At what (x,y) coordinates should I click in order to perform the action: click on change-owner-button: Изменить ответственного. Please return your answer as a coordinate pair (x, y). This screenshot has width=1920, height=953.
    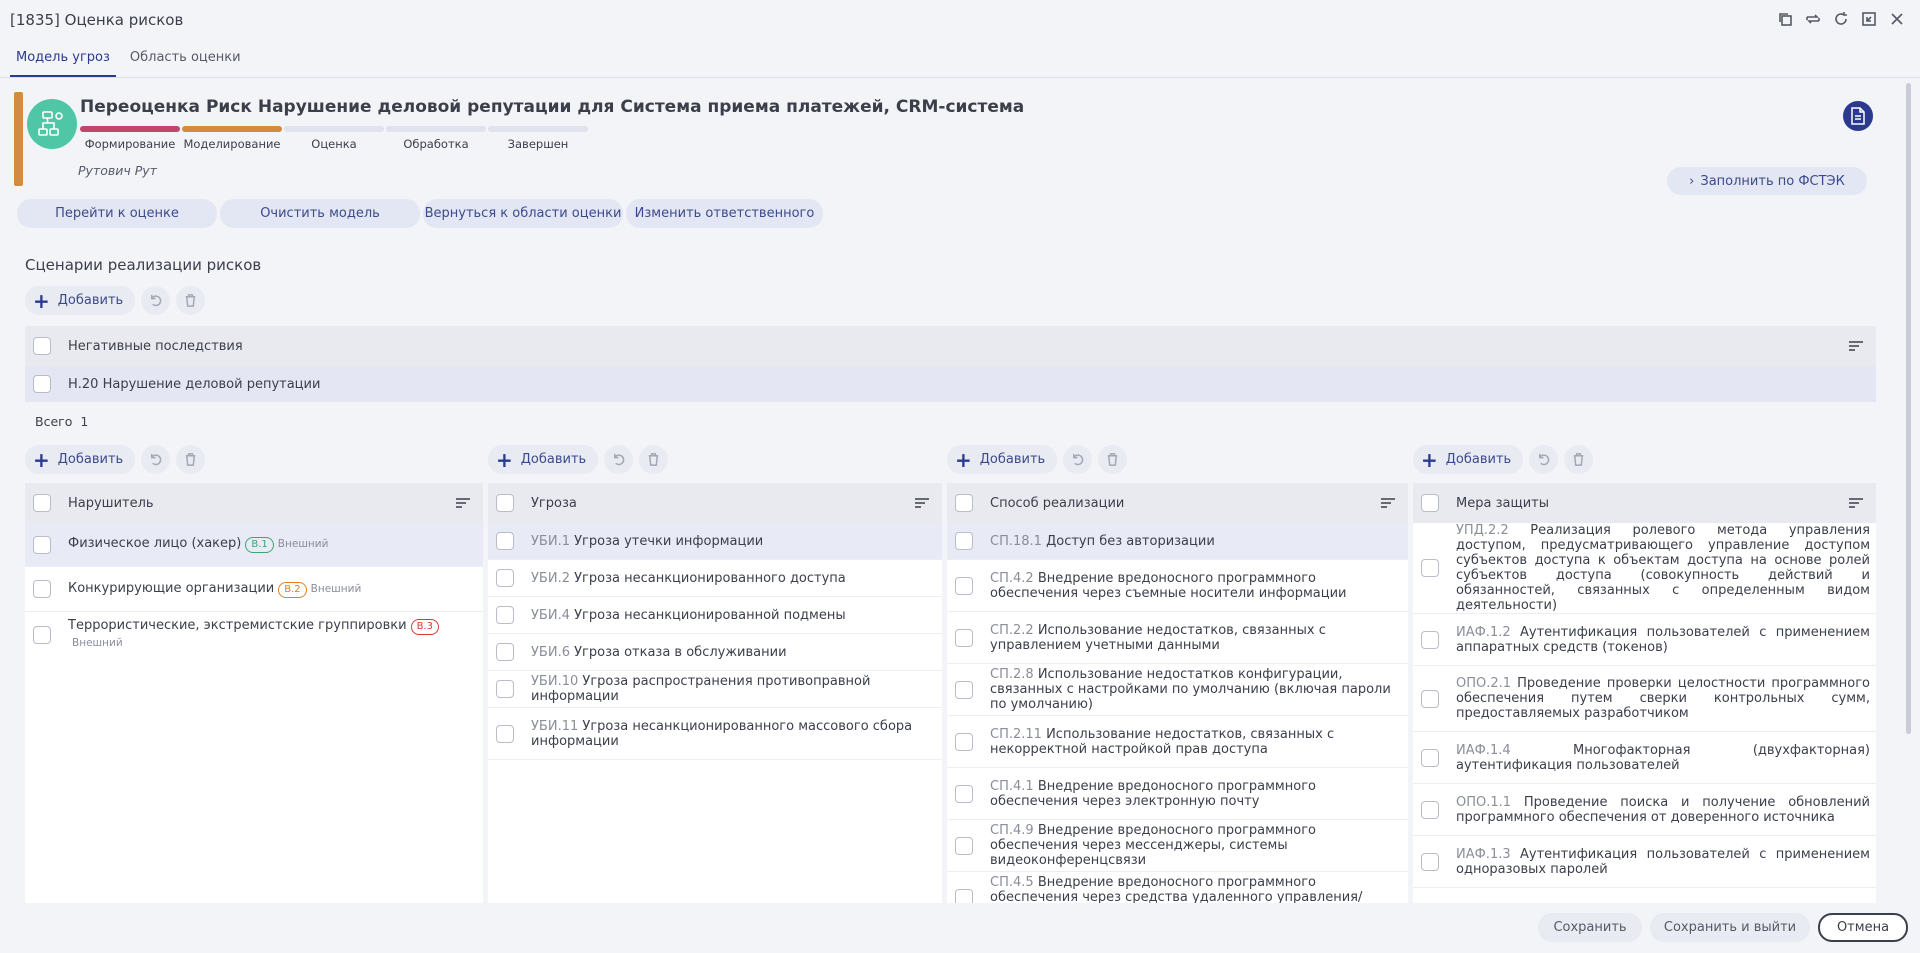
    Looking at the image, I should click on (724, 213).